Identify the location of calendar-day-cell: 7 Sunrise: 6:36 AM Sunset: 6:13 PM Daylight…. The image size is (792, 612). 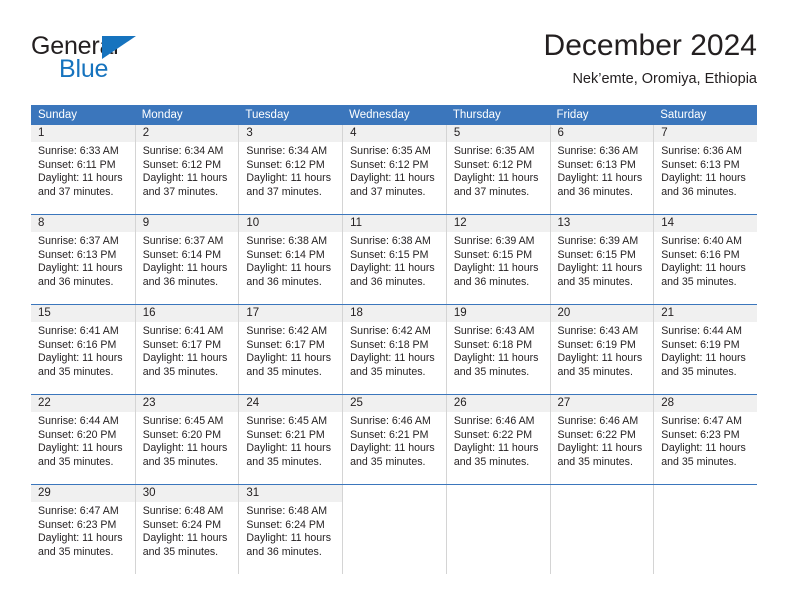
(705, 169).